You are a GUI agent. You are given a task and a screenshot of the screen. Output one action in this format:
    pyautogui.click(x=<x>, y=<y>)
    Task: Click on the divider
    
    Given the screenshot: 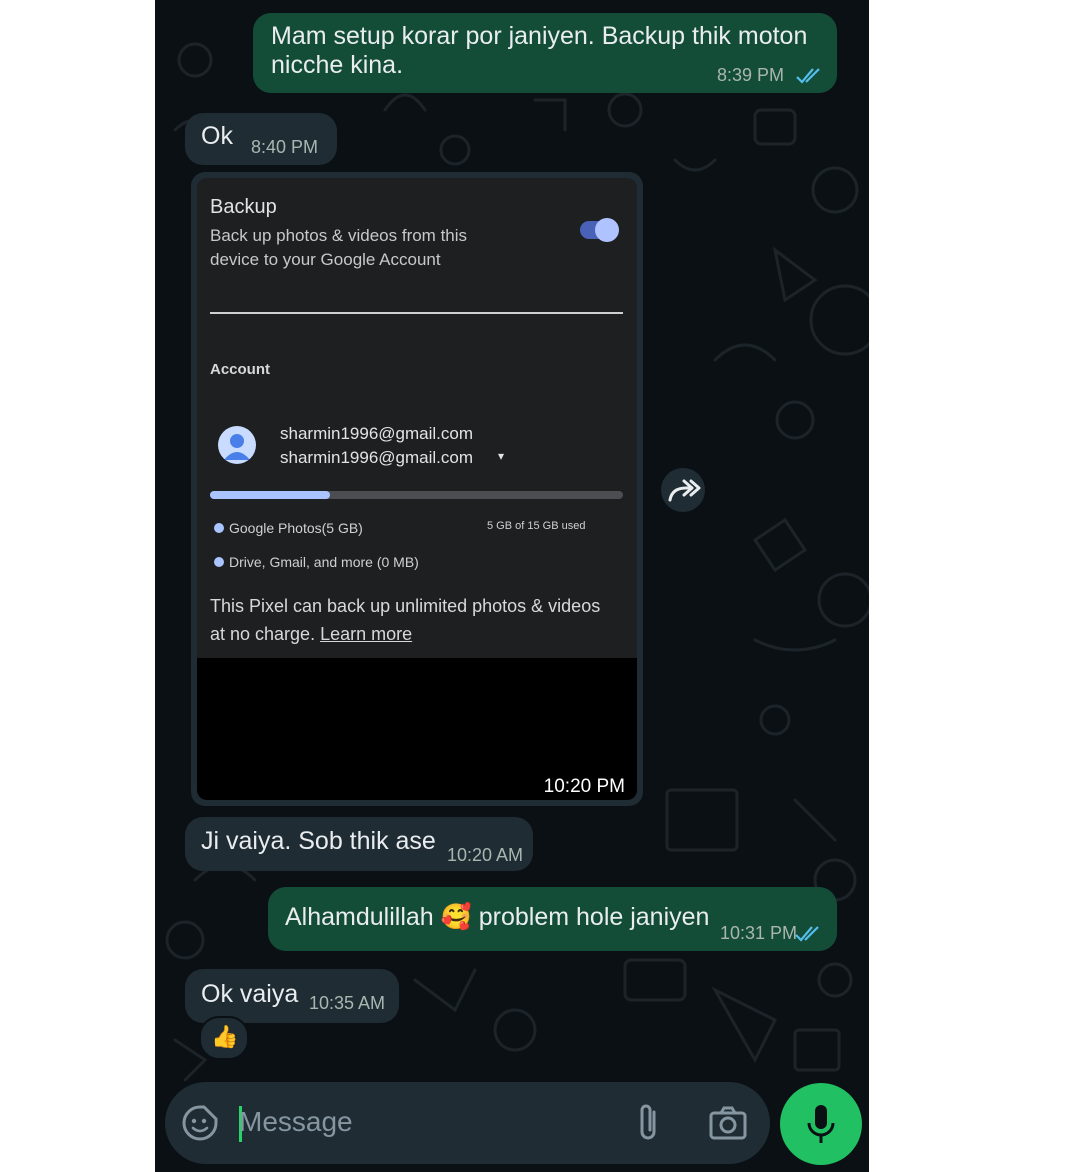 What is the action you would take?
    pyautogui.click(x=416, y=313)
    